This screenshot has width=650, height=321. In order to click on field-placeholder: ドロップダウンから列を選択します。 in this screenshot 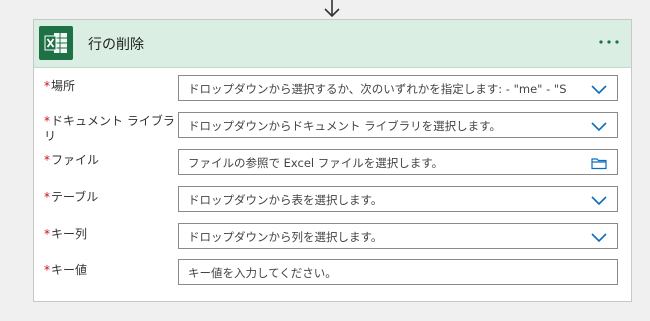, I will do `click(285, 237)`.